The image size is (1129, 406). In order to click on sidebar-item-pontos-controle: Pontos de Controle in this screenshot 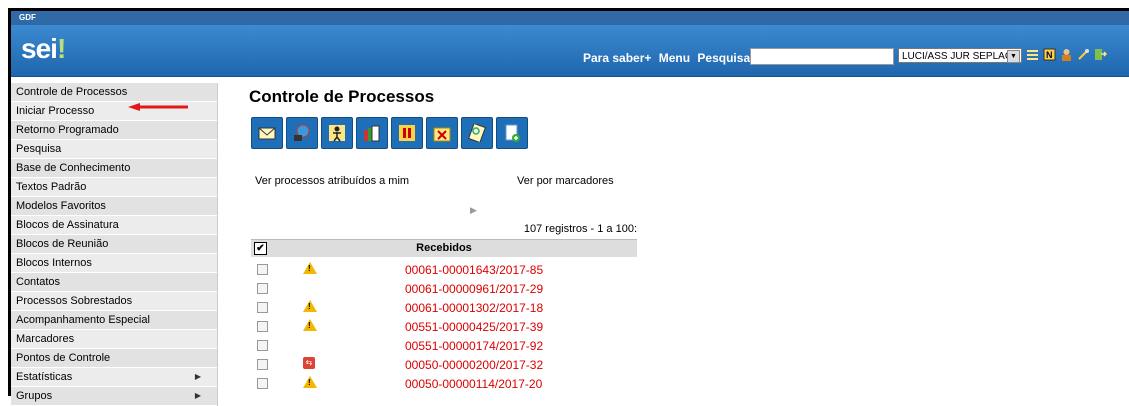, I will do `click(114, 358)`.